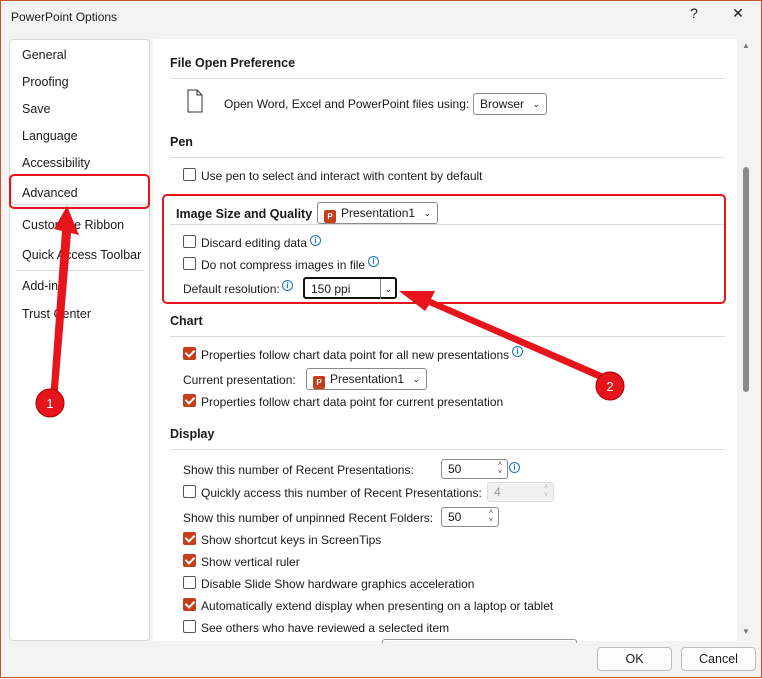 The image size is (762, 679). What do you see at coordinates (444, 249) in the screenshot?
I see `image-section-highlight` at bounding box center [444, 249].